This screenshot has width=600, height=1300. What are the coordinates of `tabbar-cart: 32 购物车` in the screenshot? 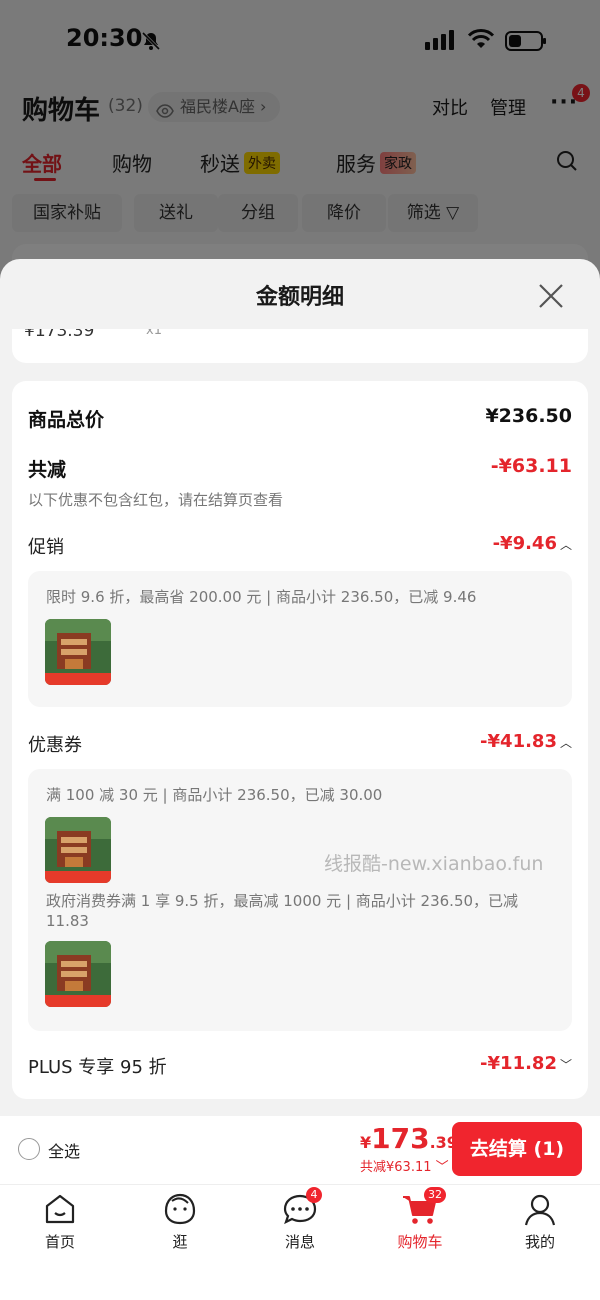 It's located at (420, 1219).